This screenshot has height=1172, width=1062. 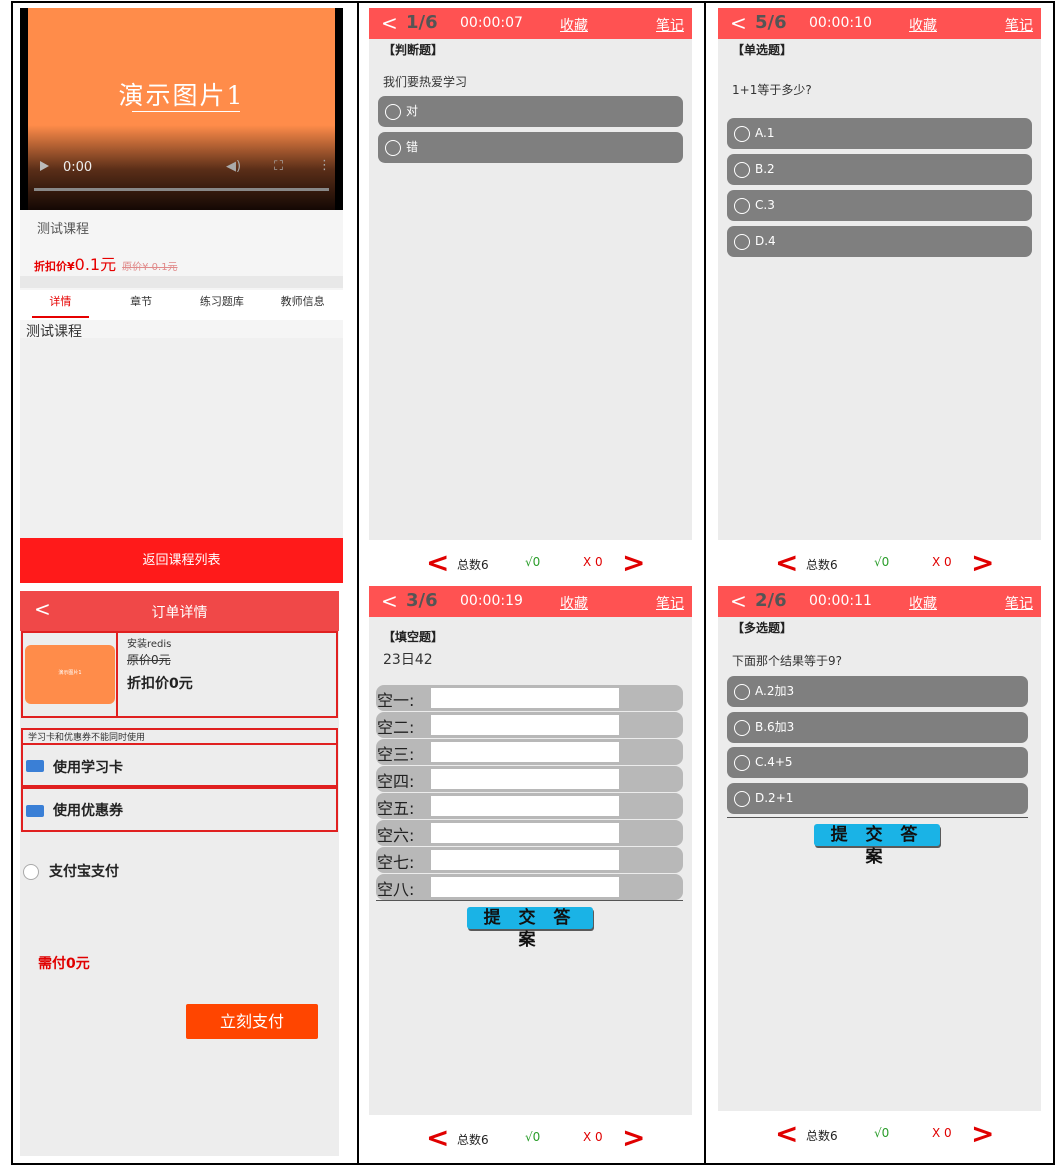 What do you see at coordinates (181, 560) in the screenshot?
I see `back-to-course-list-button: 返回课程列表` at bounding box center [181, 560].